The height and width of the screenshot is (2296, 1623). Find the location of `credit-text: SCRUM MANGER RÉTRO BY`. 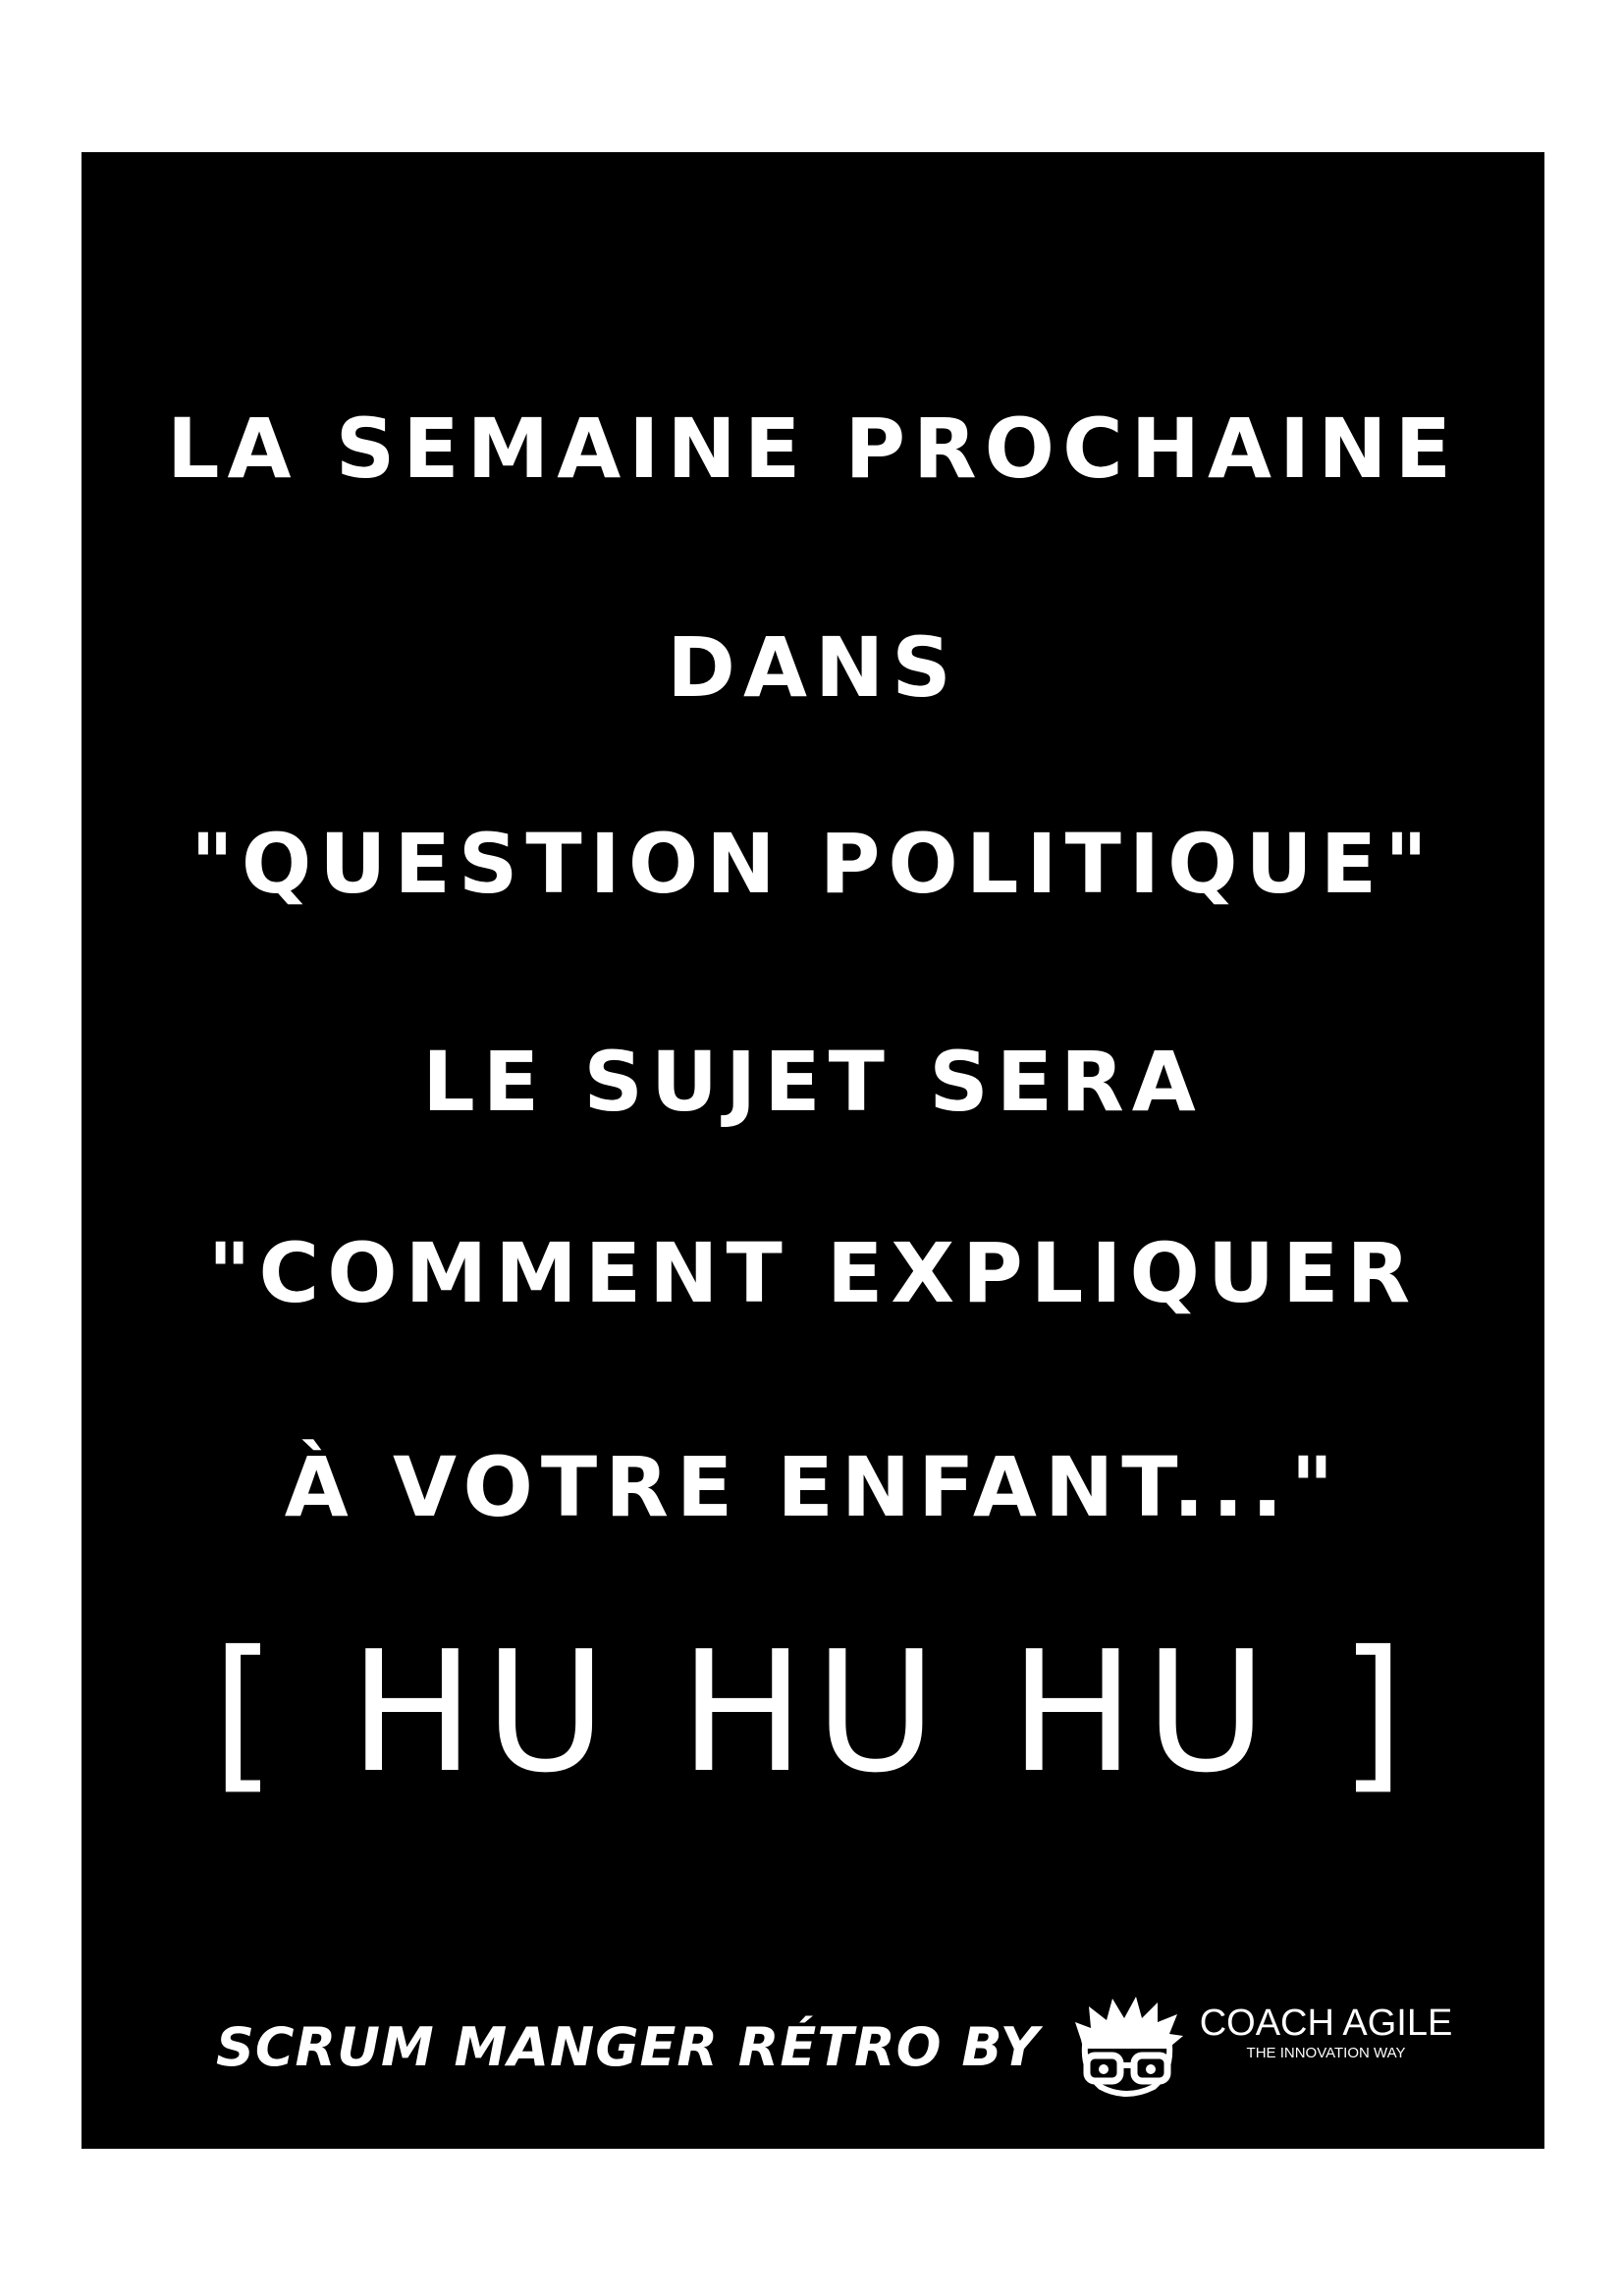

credit-text: SCRUM MANGER RÉTRO BY is located at coordinates (628, 2046).